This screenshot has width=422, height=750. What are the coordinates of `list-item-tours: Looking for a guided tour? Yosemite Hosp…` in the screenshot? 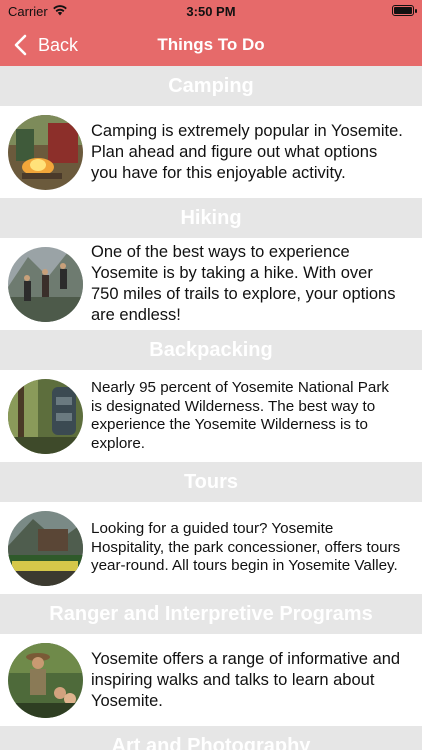 It's located at (211, 548).